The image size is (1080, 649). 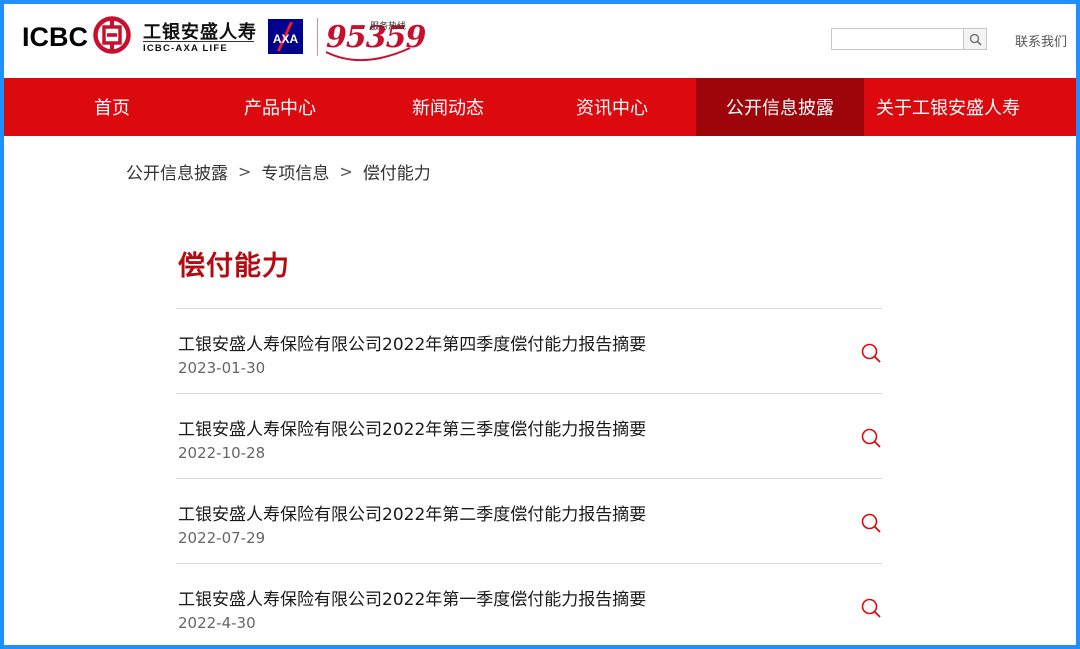 I want to click on hotline-divider, so click(x=317, y=37).